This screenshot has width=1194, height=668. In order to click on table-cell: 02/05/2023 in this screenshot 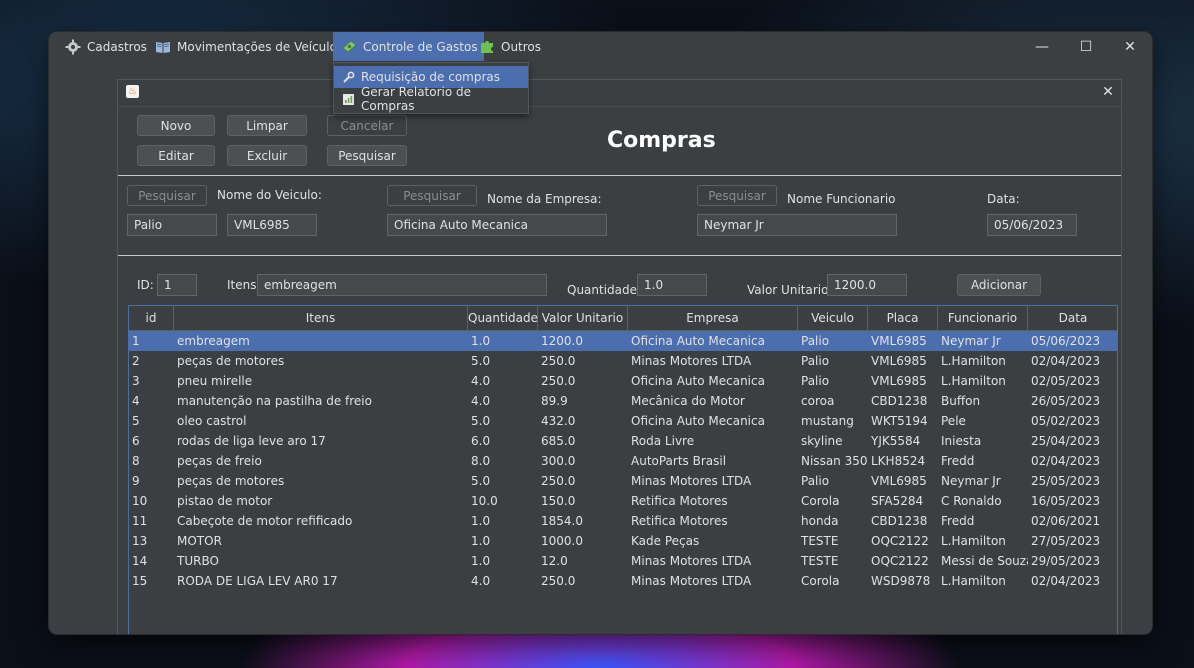, I will do `click(1066, 381)`.